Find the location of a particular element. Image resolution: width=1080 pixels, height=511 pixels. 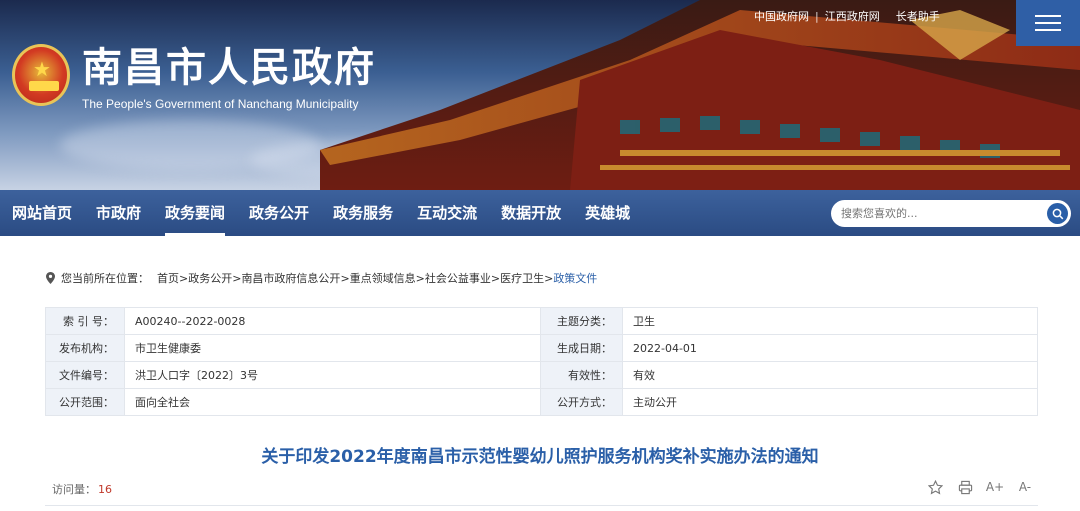

info-row: 文件编号： 洪卫人口字〔2022〕3号 有效性： 有效 is located at coordinates (541, 375).